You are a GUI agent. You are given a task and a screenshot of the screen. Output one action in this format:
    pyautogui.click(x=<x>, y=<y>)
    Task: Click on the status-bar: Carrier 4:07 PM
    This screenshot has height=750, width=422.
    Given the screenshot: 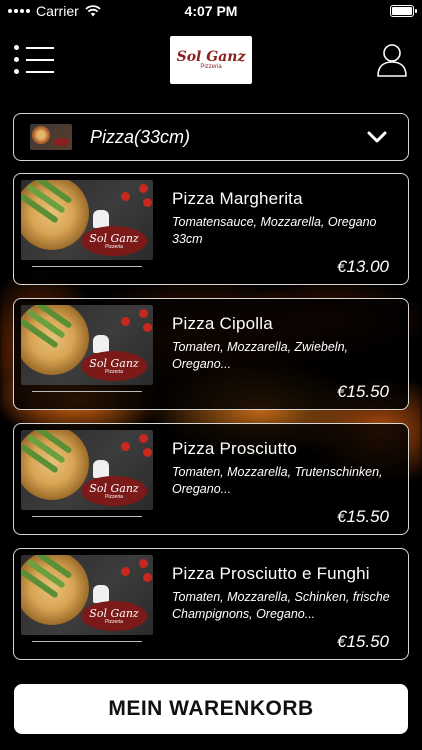 What is the action you would take?
    pyautogui.click(x=211, y=11)
    